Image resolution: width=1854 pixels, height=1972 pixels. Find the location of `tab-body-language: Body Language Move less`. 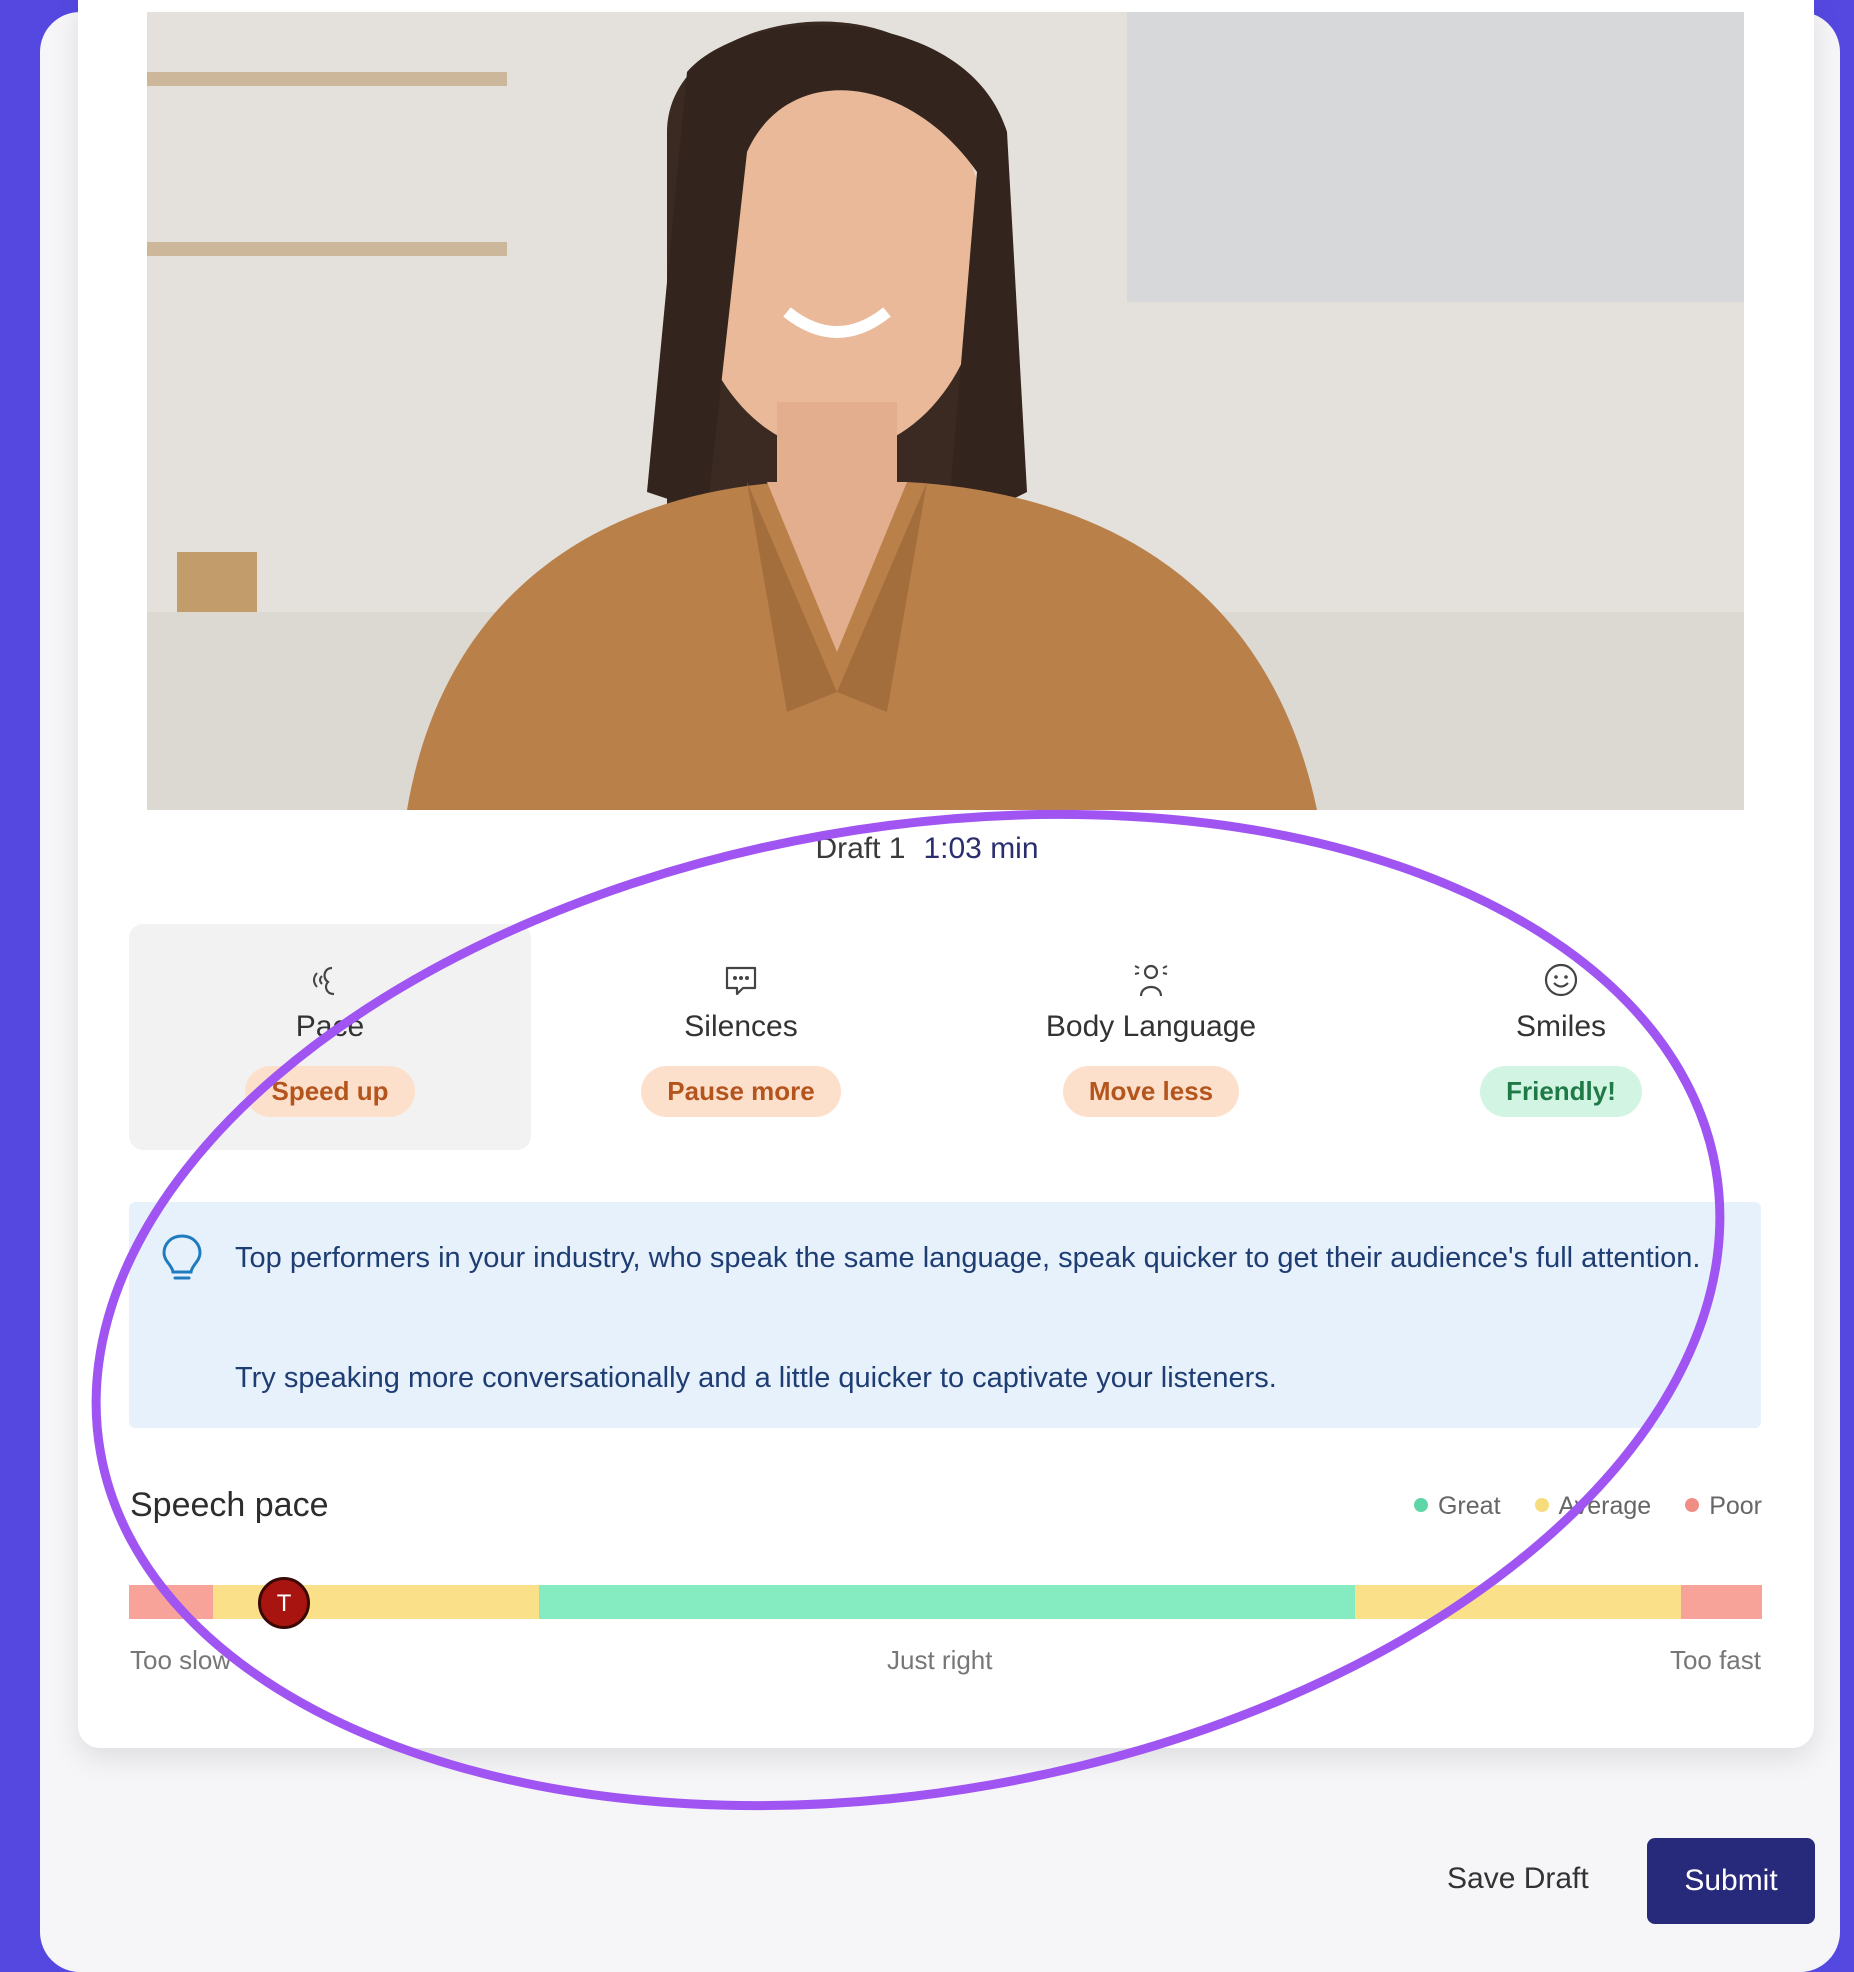

tab-body-language: Body Language Move less is located at coordinates (1151, 1037).